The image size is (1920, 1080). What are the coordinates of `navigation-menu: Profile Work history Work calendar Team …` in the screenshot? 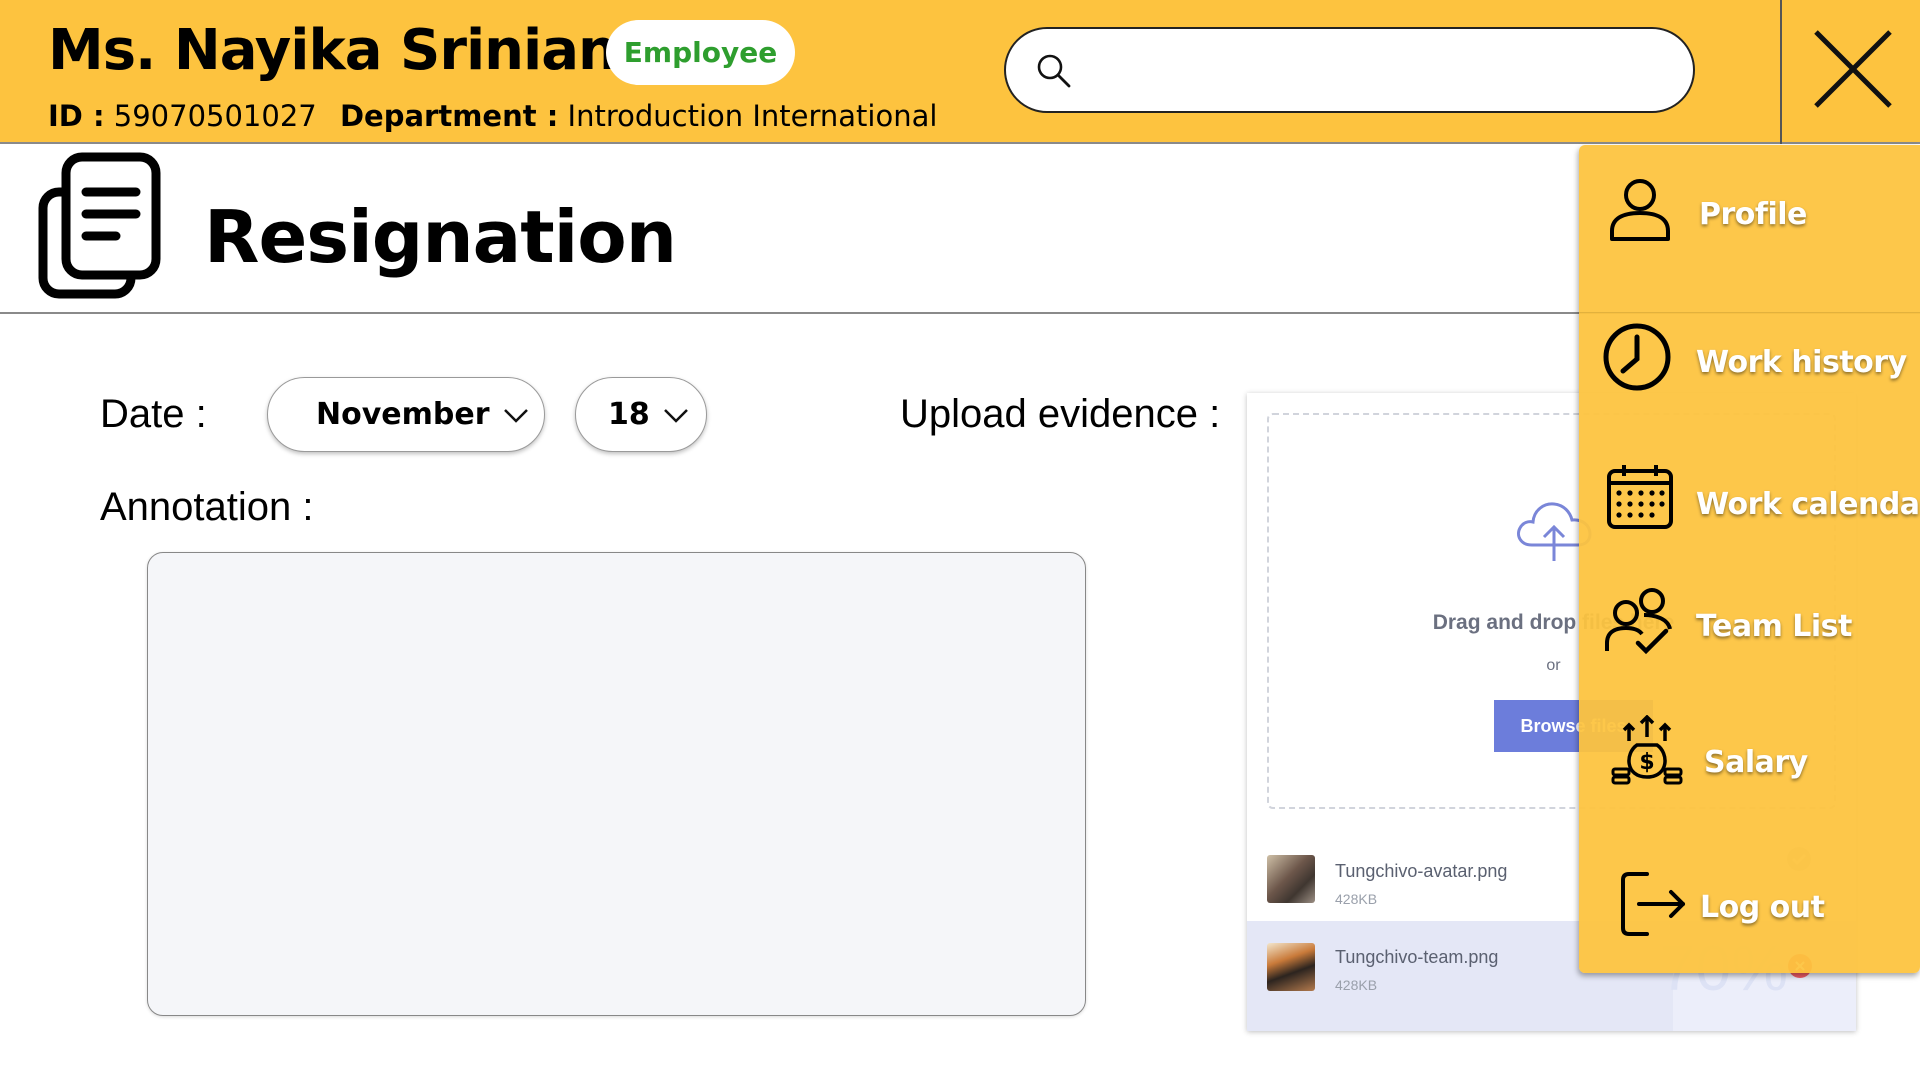 It's located at (1749, 559).